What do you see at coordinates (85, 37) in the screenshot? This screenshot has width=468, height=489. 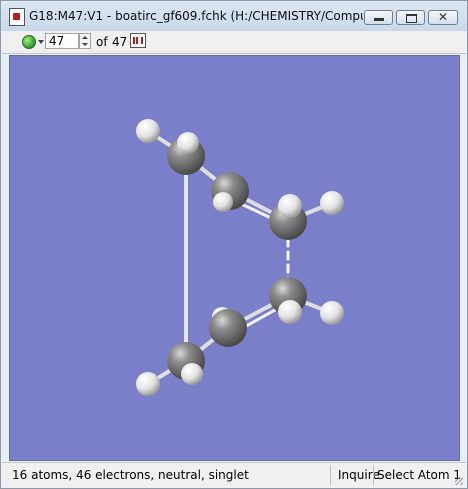 I see `spin-up-icon` at bounding box center [85, 37].